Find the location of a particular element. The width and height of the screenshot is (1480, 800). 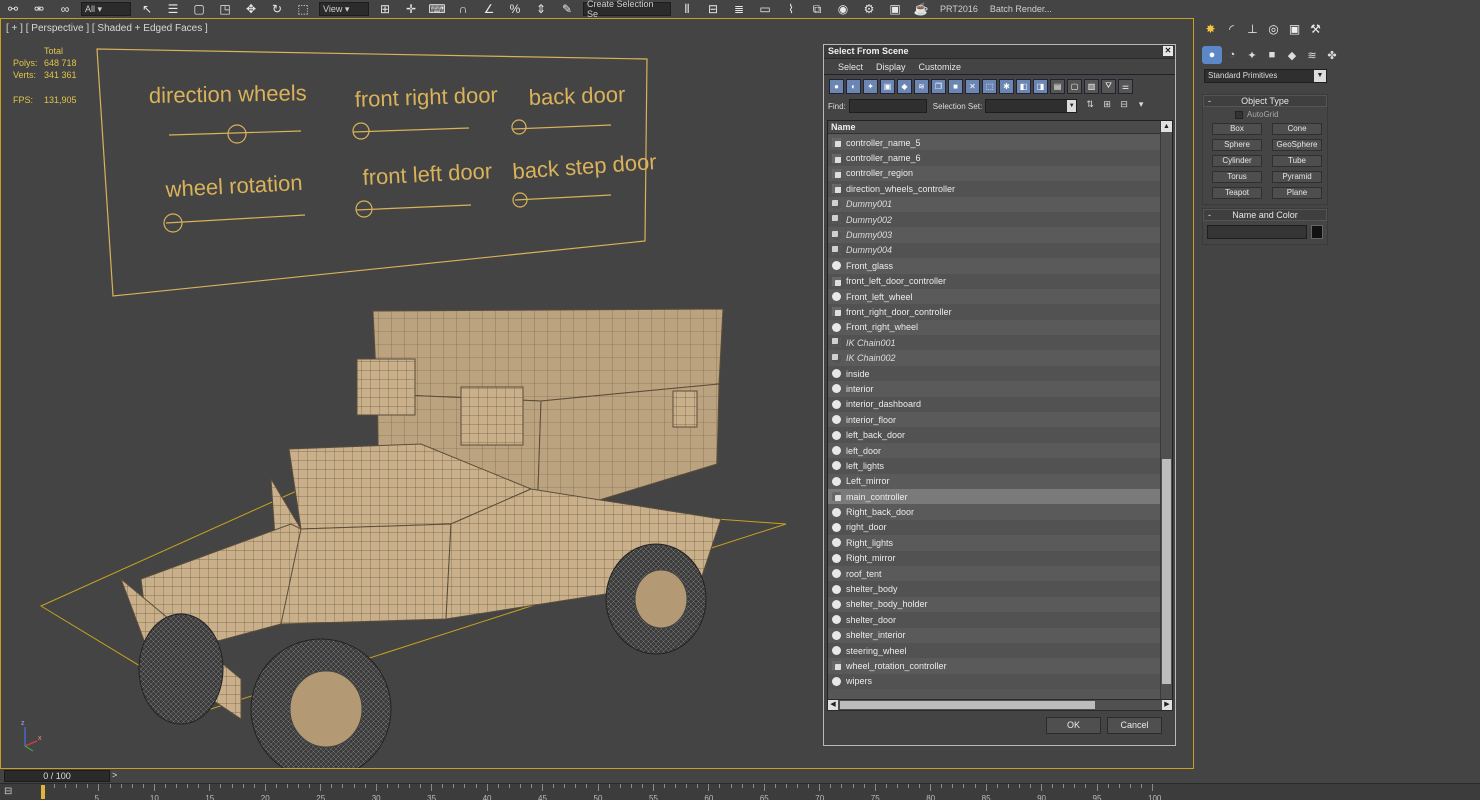

systems-icon: ✤ is located at coordinates (1332, 55).